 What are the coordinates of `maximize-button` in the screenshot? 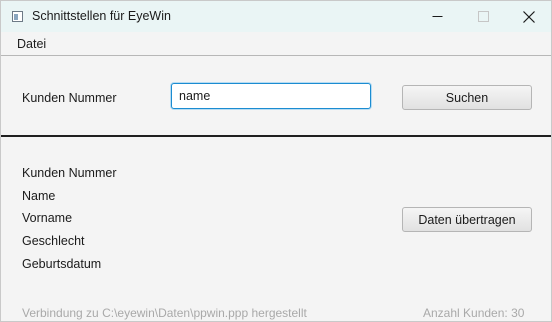 It's located at (483, 16).